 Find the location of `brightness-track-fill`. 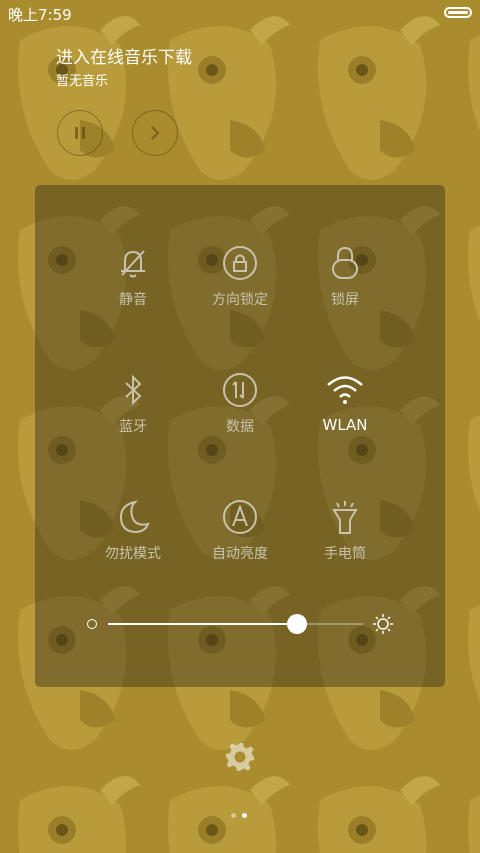

brightness-track-fill is located at coordinates (202, 624).